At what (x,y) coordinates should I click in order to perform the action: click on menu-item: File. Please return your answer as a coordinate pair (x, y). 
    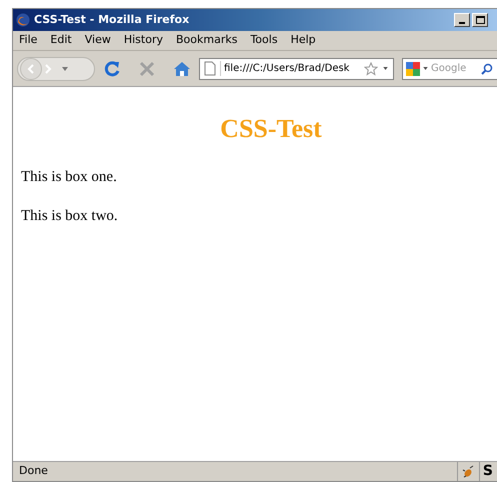
    Looking at the image, I should click on (28, 40).